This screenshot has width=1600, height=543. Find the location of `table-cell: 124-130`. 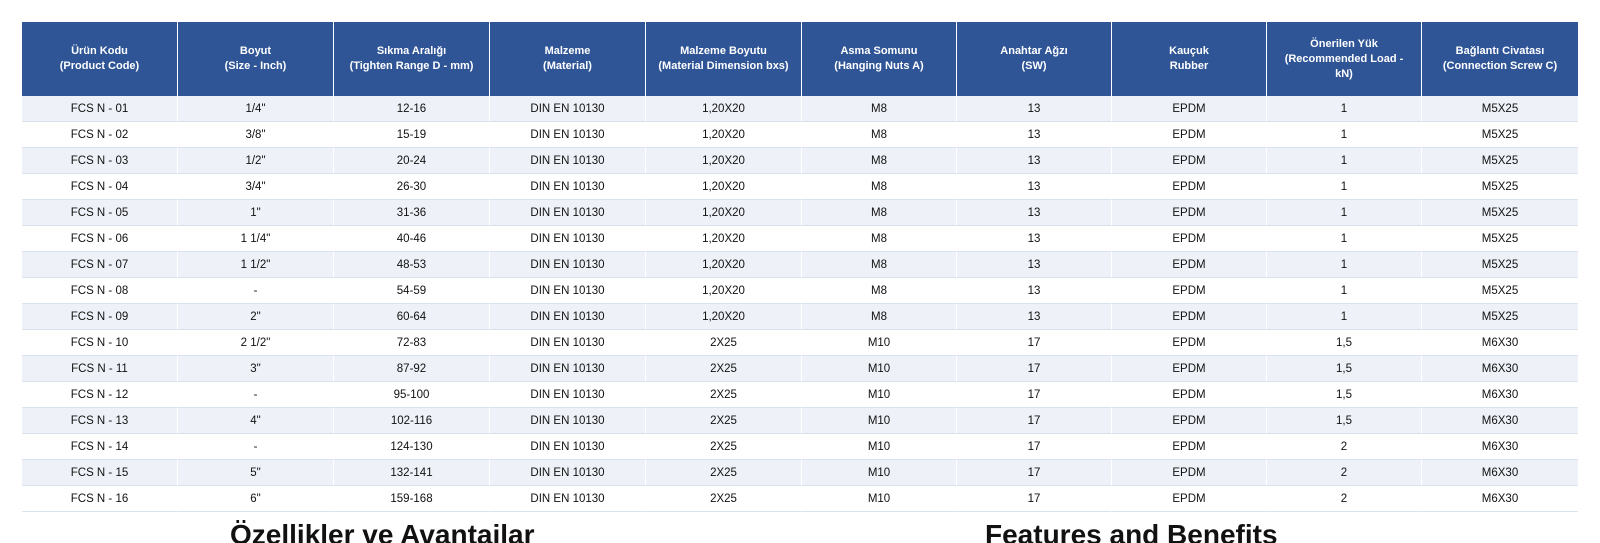

table-cell: 124-130 is located at coordinates (412, 447).